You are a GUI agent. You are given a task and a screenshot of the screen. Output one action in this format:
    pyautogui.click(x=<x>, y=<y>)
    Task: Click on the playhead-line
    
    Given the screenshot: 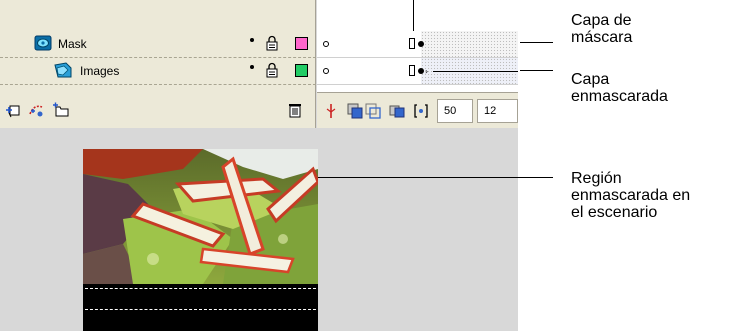 What is the action you would take?
    pyautogui.click(x=413, y=15)
    